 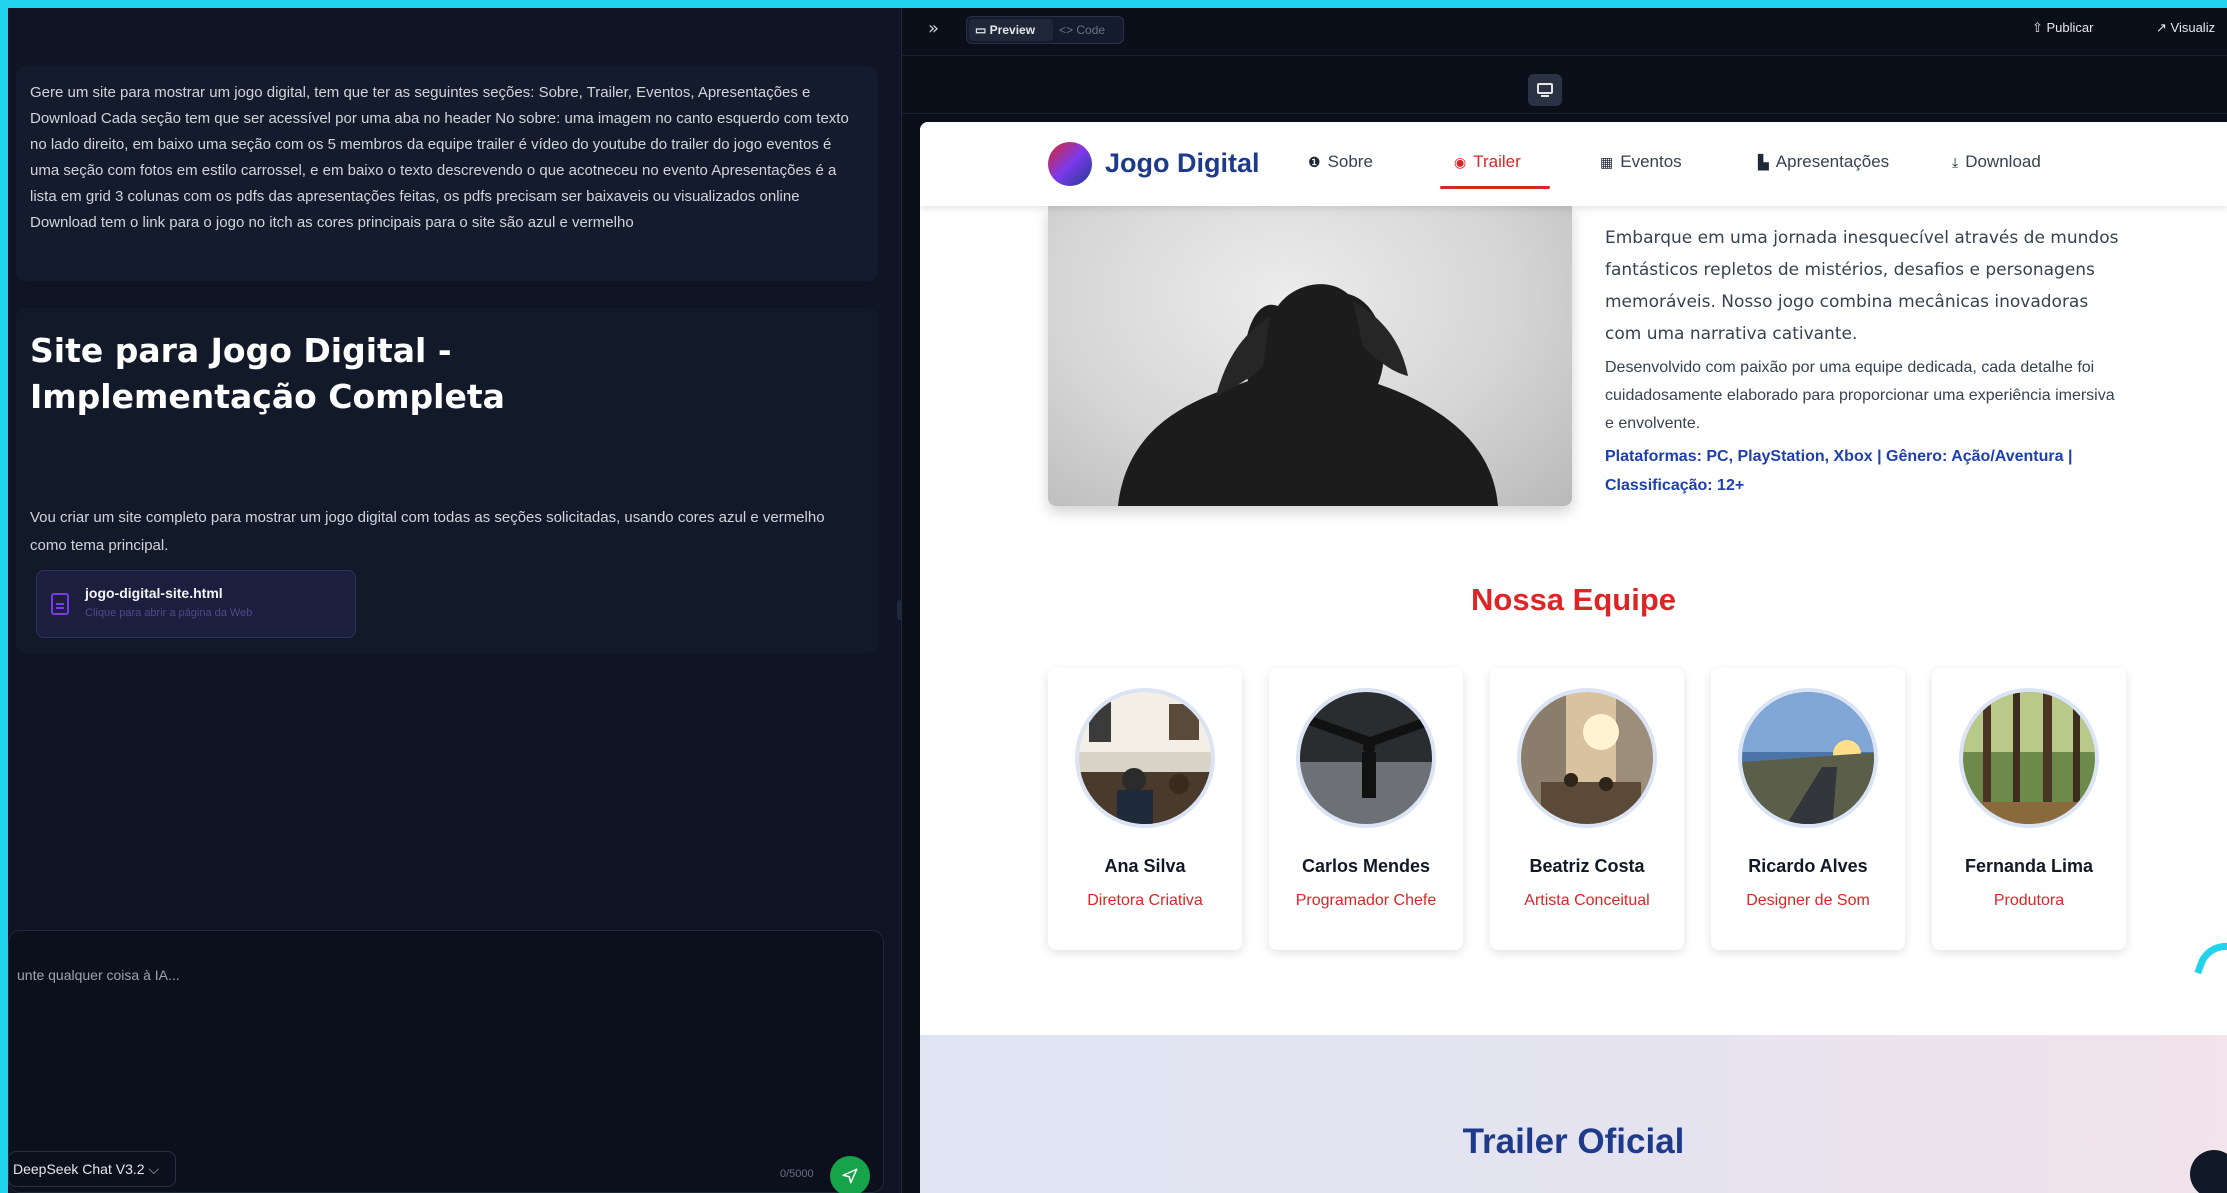 What do you see at coordinates (2029, 866) in the screenshot?
I see `team-name: Fernanda Lima` at bounding box center [2029, 866].